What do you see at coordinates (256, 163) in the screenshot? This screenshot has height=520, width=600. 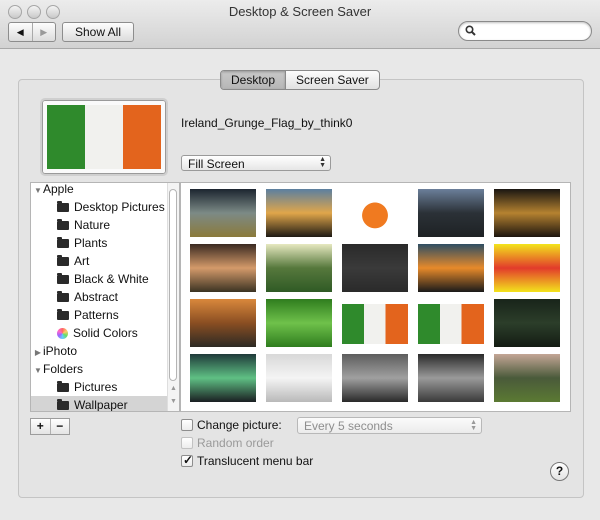 I see `fit-mode-select: Fill Screen ▲ ▼` at bounding box center [256, 163].